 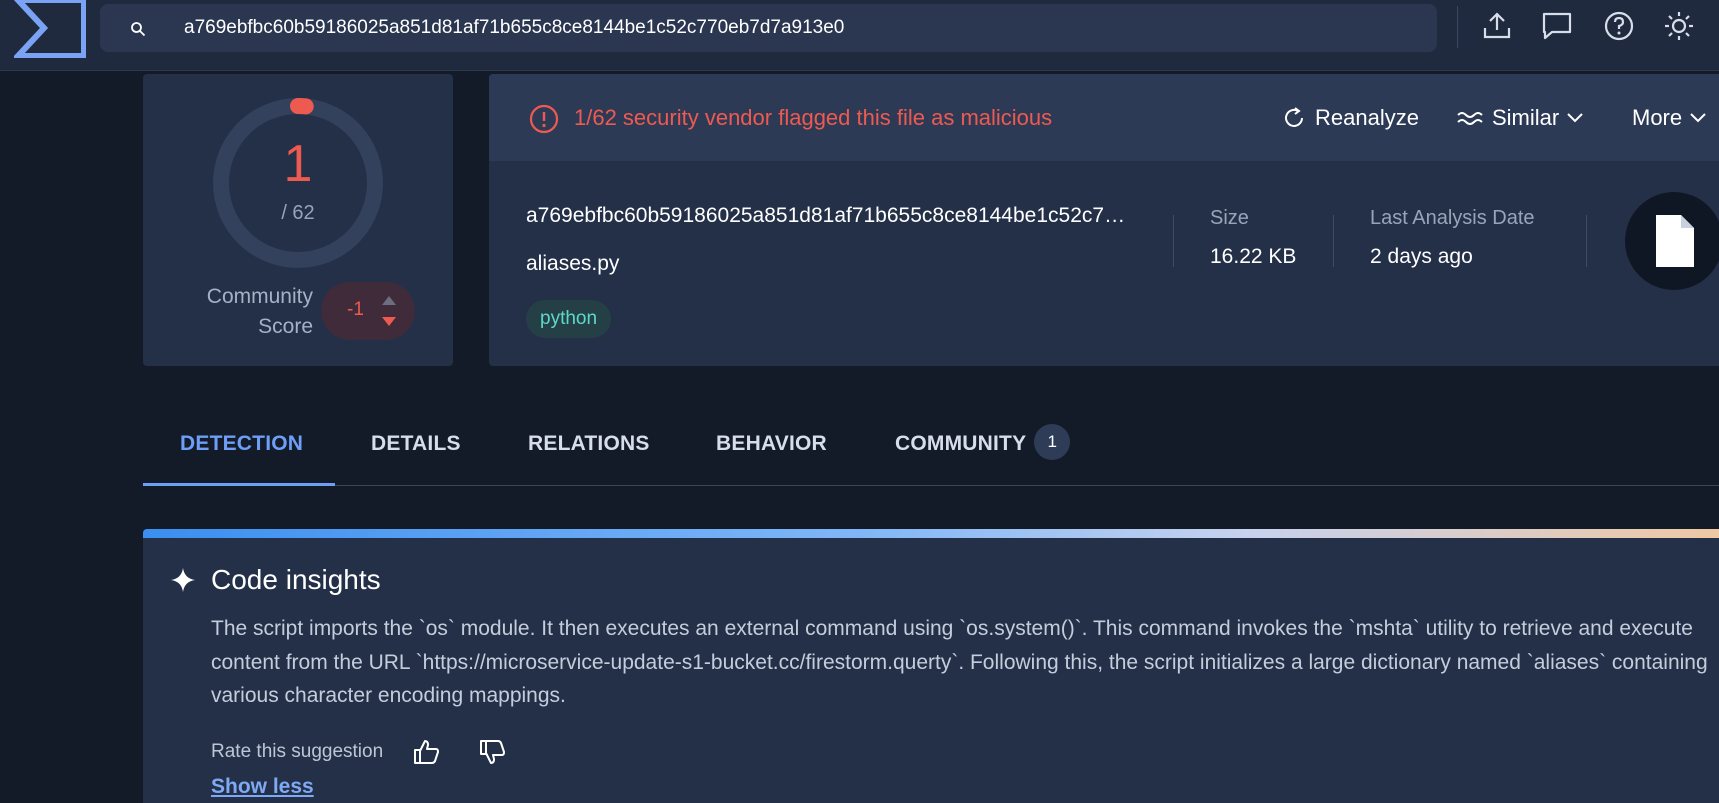 What do you see at coordinates (1457, 27) in the screenshot?
I see `toolbar-divider` at bounding box center [1457, 27].